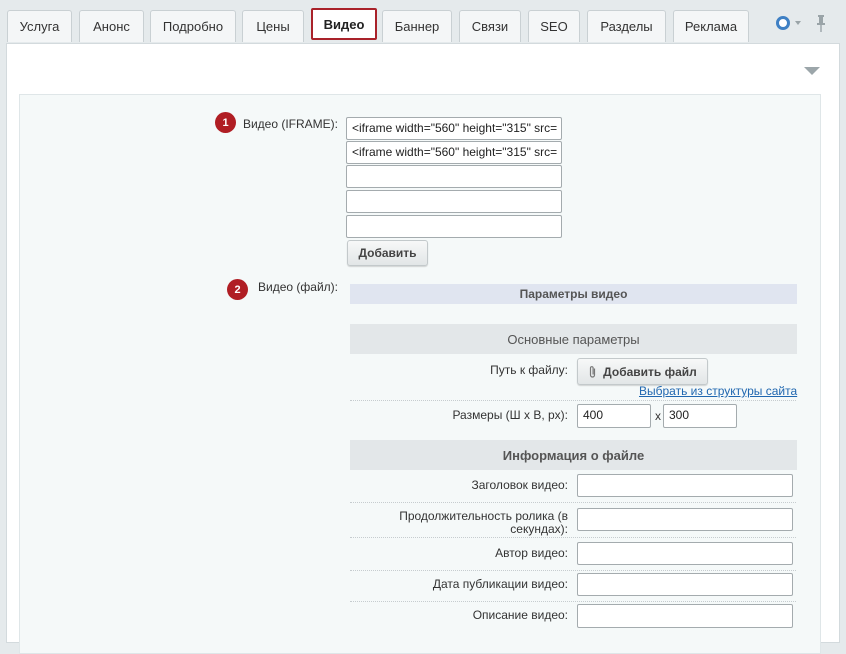  Describe the element at coordinates (520, 615) in the screenshot. I see `description-label: Описание видео:` at that location.